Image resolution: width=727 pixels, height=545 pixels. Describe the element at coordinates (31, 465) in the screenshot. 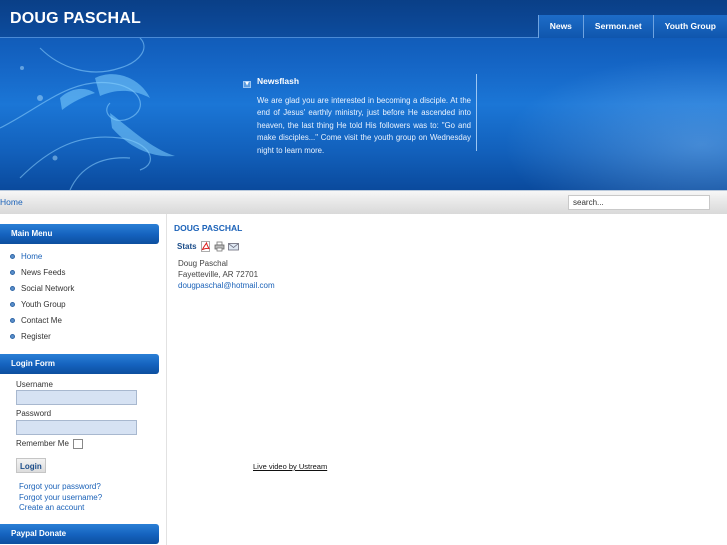

I see `login-button: Login` at that location.